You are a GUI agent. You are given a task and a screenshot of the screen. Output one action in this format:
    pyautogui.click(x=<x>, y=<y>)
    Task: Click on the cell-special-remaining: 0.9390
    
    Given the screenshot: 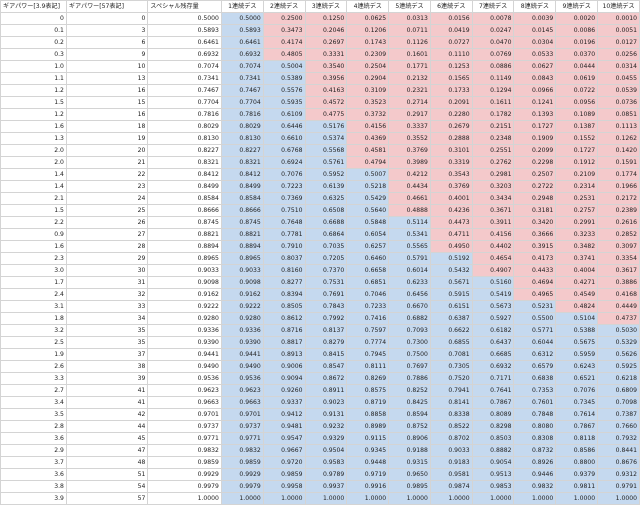 What is the action you would take?
    pyautogui.click(x=184, y=342)
    